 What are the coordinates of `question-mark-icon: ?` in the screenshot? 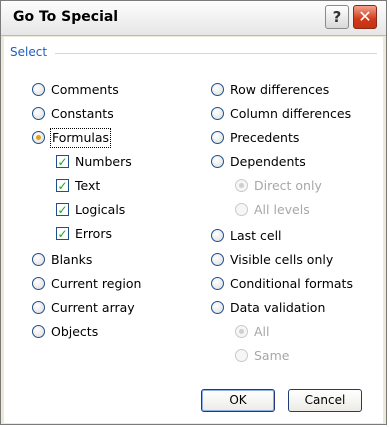 It's located at (337, 17).